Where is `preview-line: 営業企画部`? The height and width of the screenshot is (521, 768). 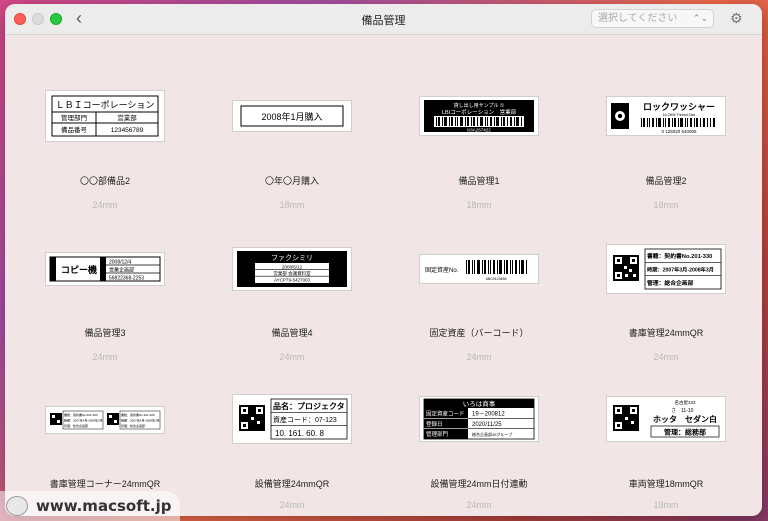 preview-line: 営業企画部 is located at coordinates (121, 270).